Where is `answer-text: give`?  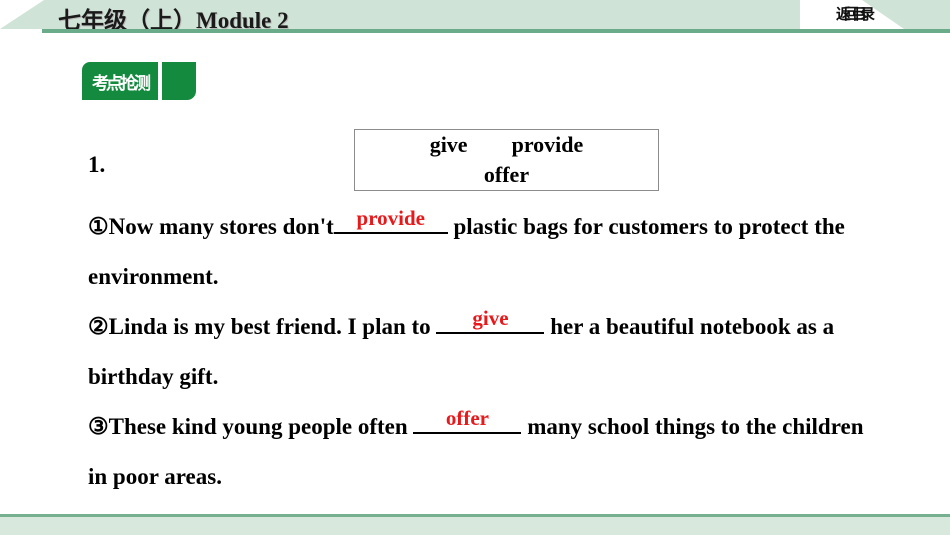 answer-text: give is located at coordinates (490, 318).